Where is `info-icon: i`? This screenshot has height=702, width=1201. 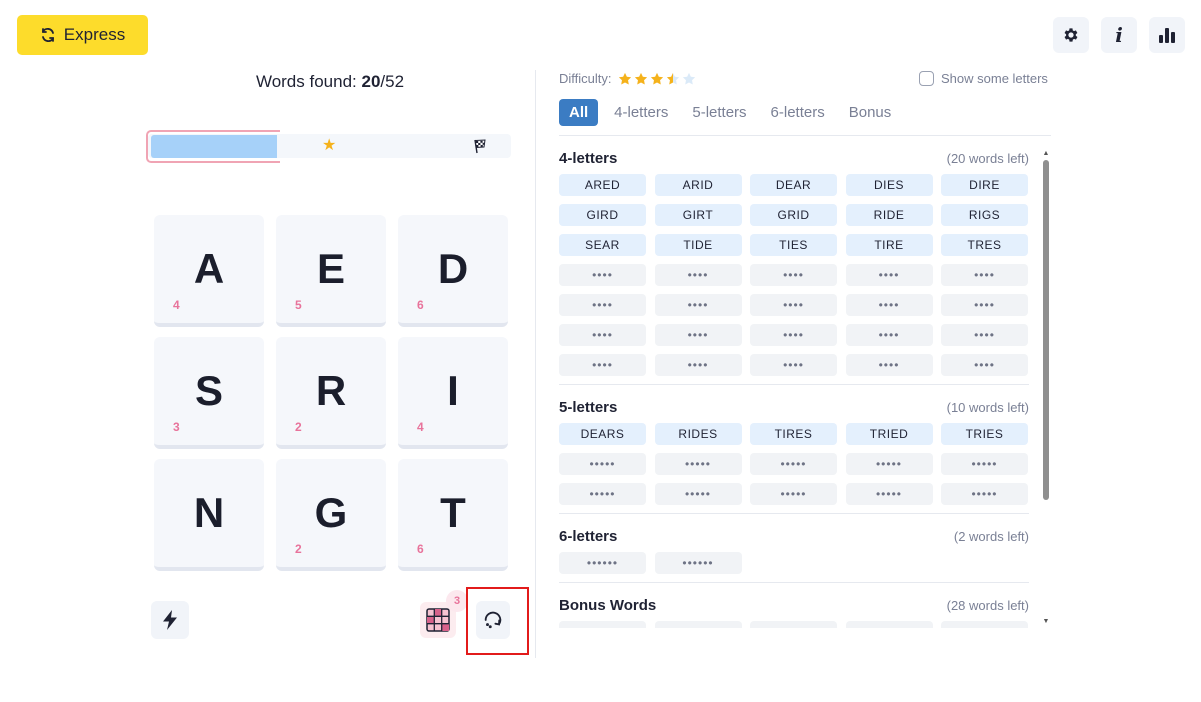
info-icon: i is located at coordinates (1119, 35).